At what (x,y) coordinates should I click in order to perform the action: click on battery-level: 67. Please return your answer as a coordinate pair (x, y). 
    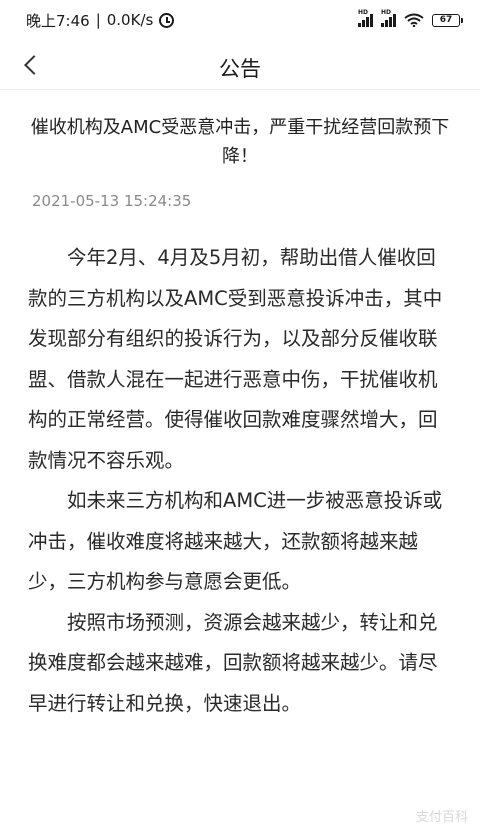
    Looking at the image, I should click on (446, 20).